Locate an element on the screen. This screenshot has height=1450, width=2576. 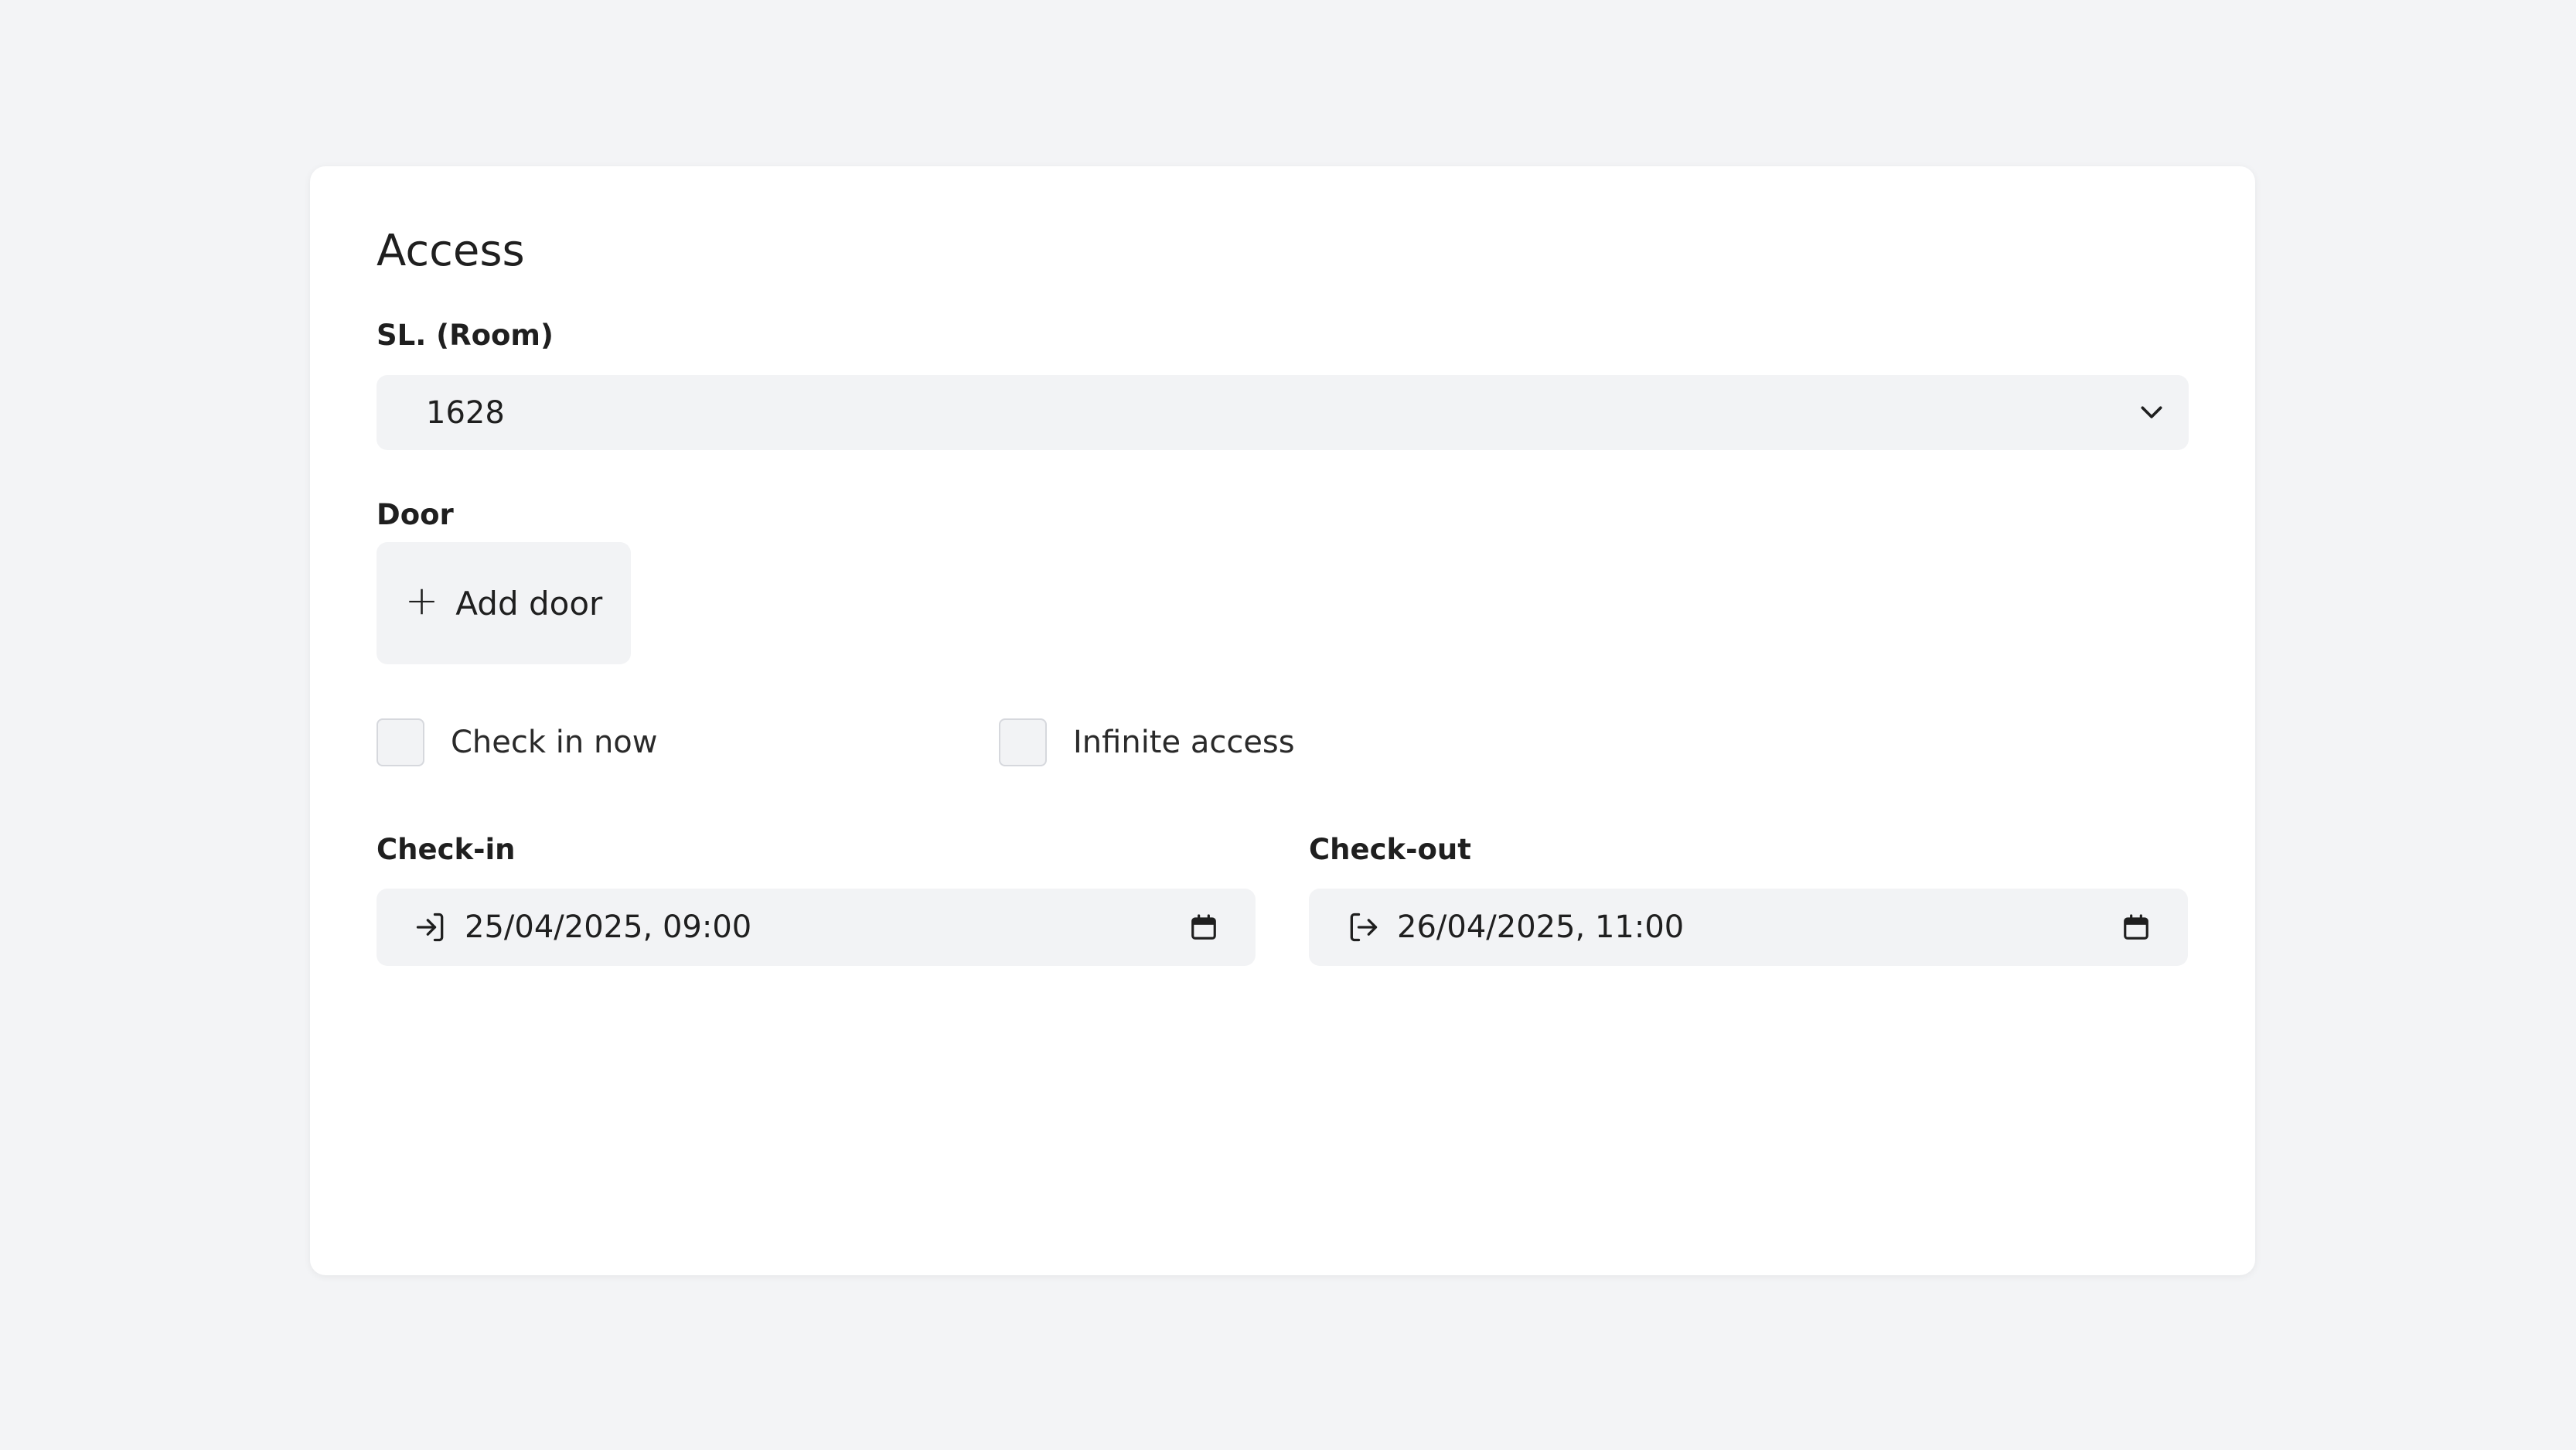
panel-title: Access is located at coordinates (451, 251).